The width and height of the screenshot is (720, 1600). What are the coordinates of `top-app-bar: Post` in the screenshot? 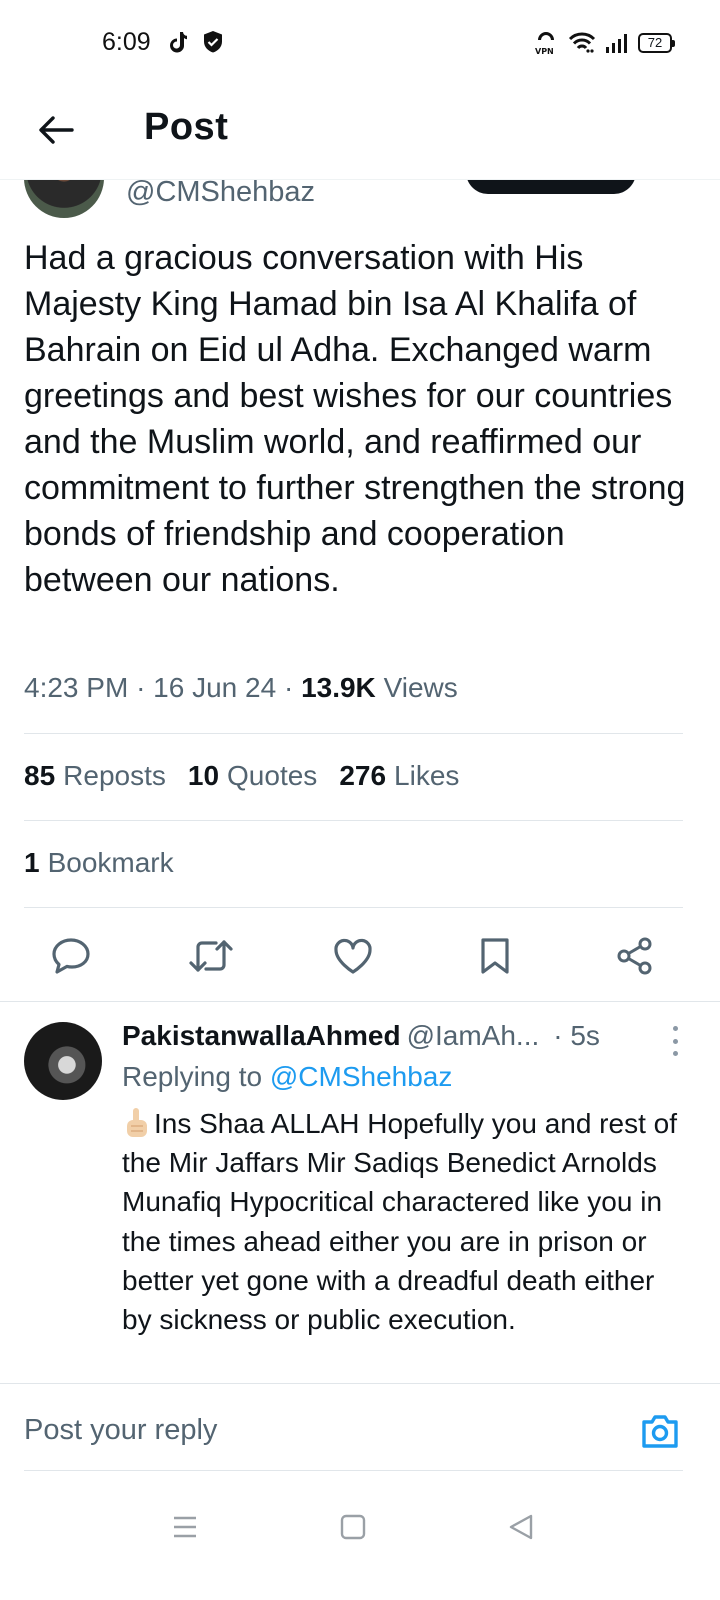 It's located at (360, 135).